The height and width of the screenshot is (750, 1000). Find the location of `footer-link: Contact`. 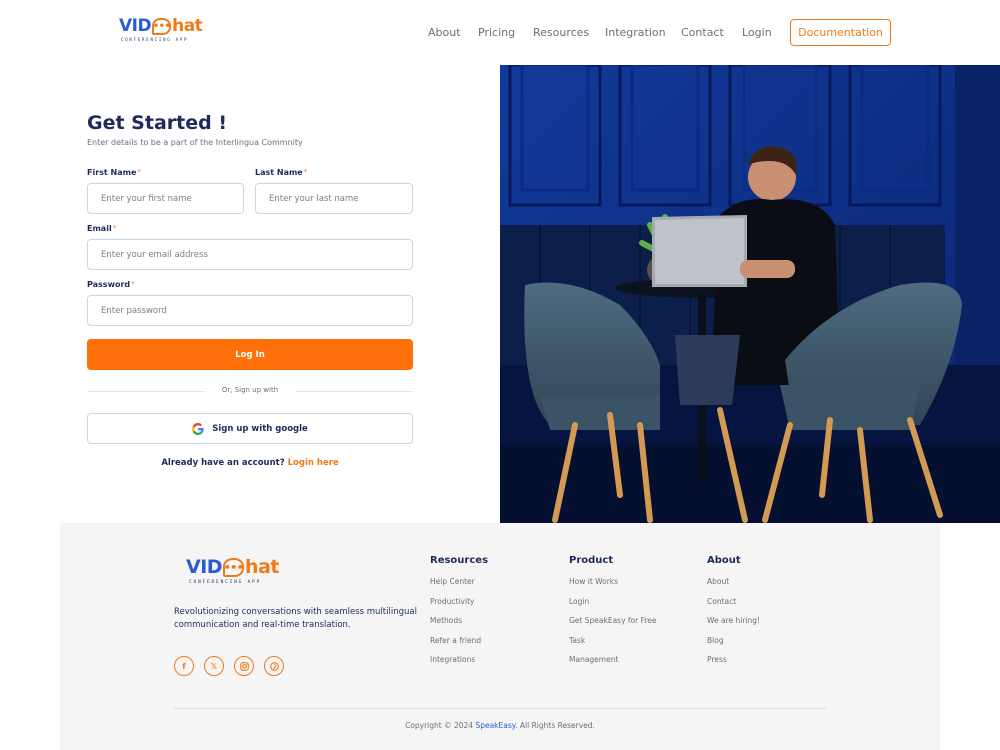

footer-link: Contact is located at coordinates (733, 601).